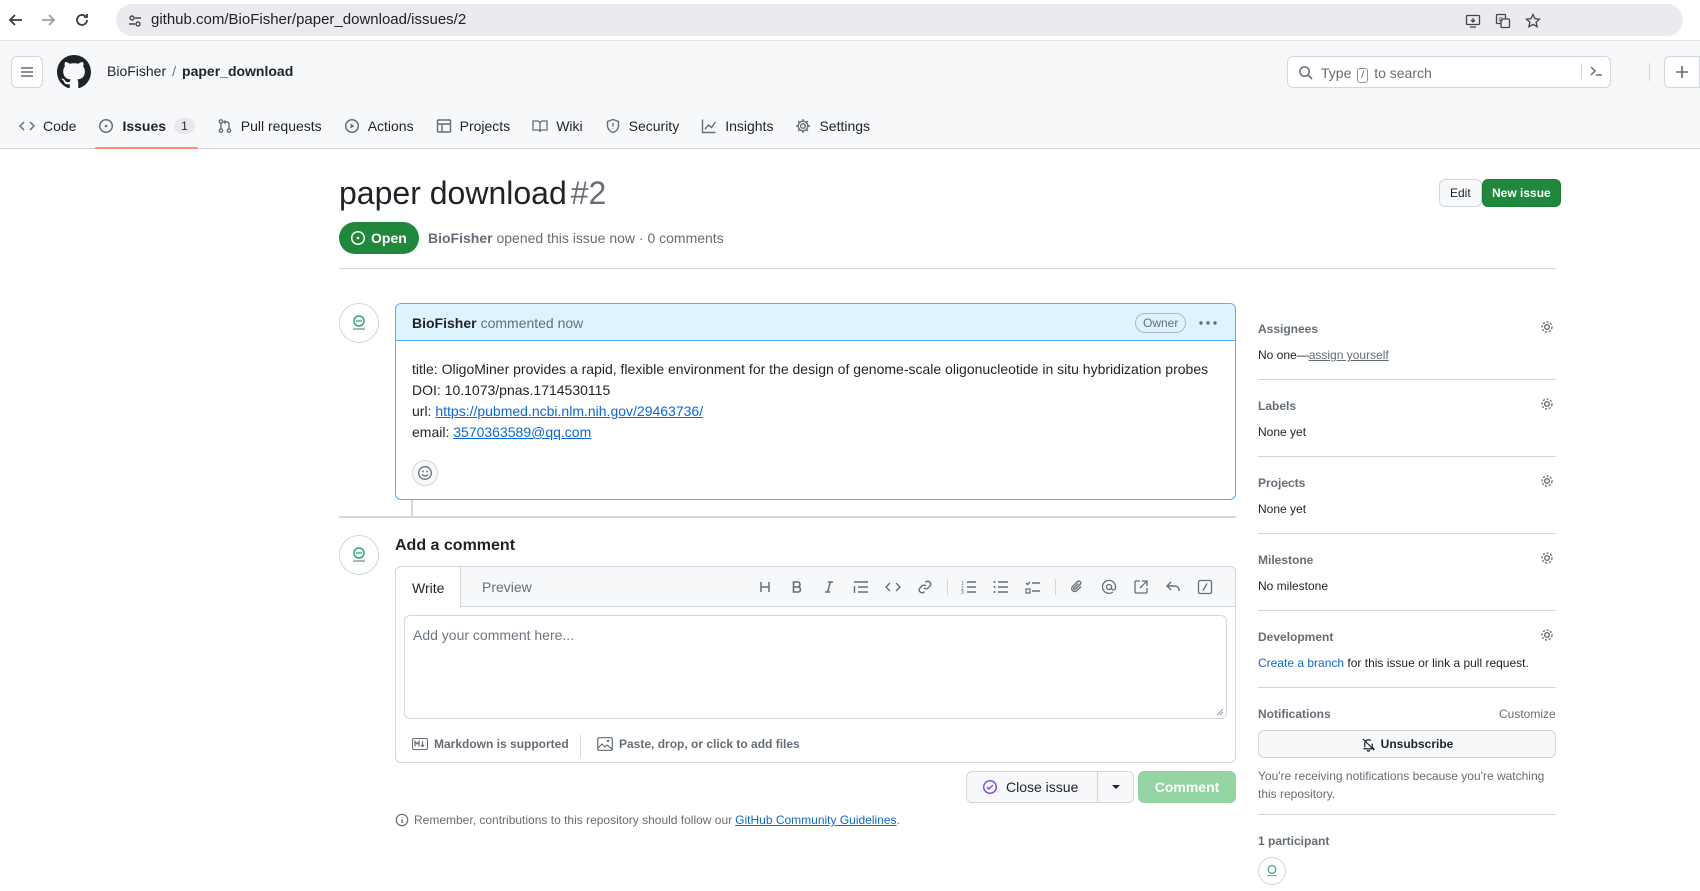 This screenshot has height=891, width=1700. What do you see at coordinates (460, 238) in the screenshot?
I see `issue-author: BioFisher` at bounding box center [460, 238].